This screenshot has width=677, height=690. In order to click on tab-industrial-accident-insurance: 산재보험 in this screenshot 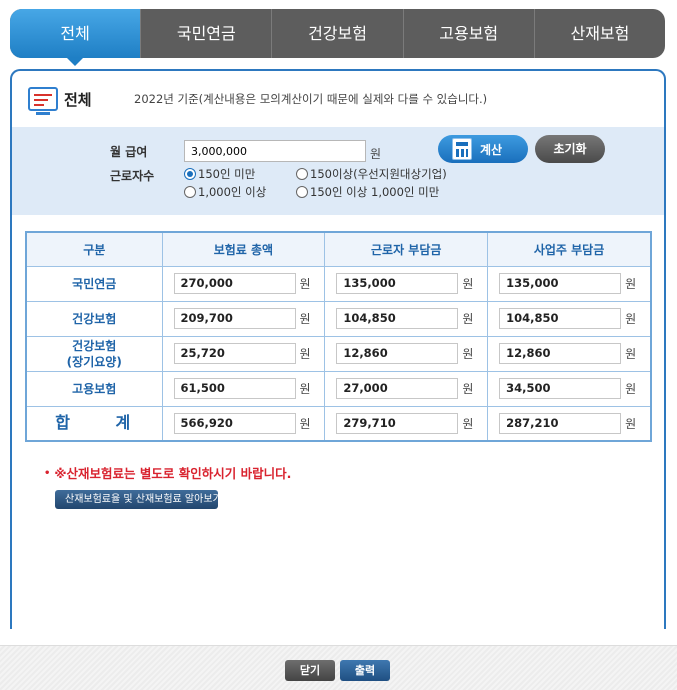, I will do `click(599, 33)`.